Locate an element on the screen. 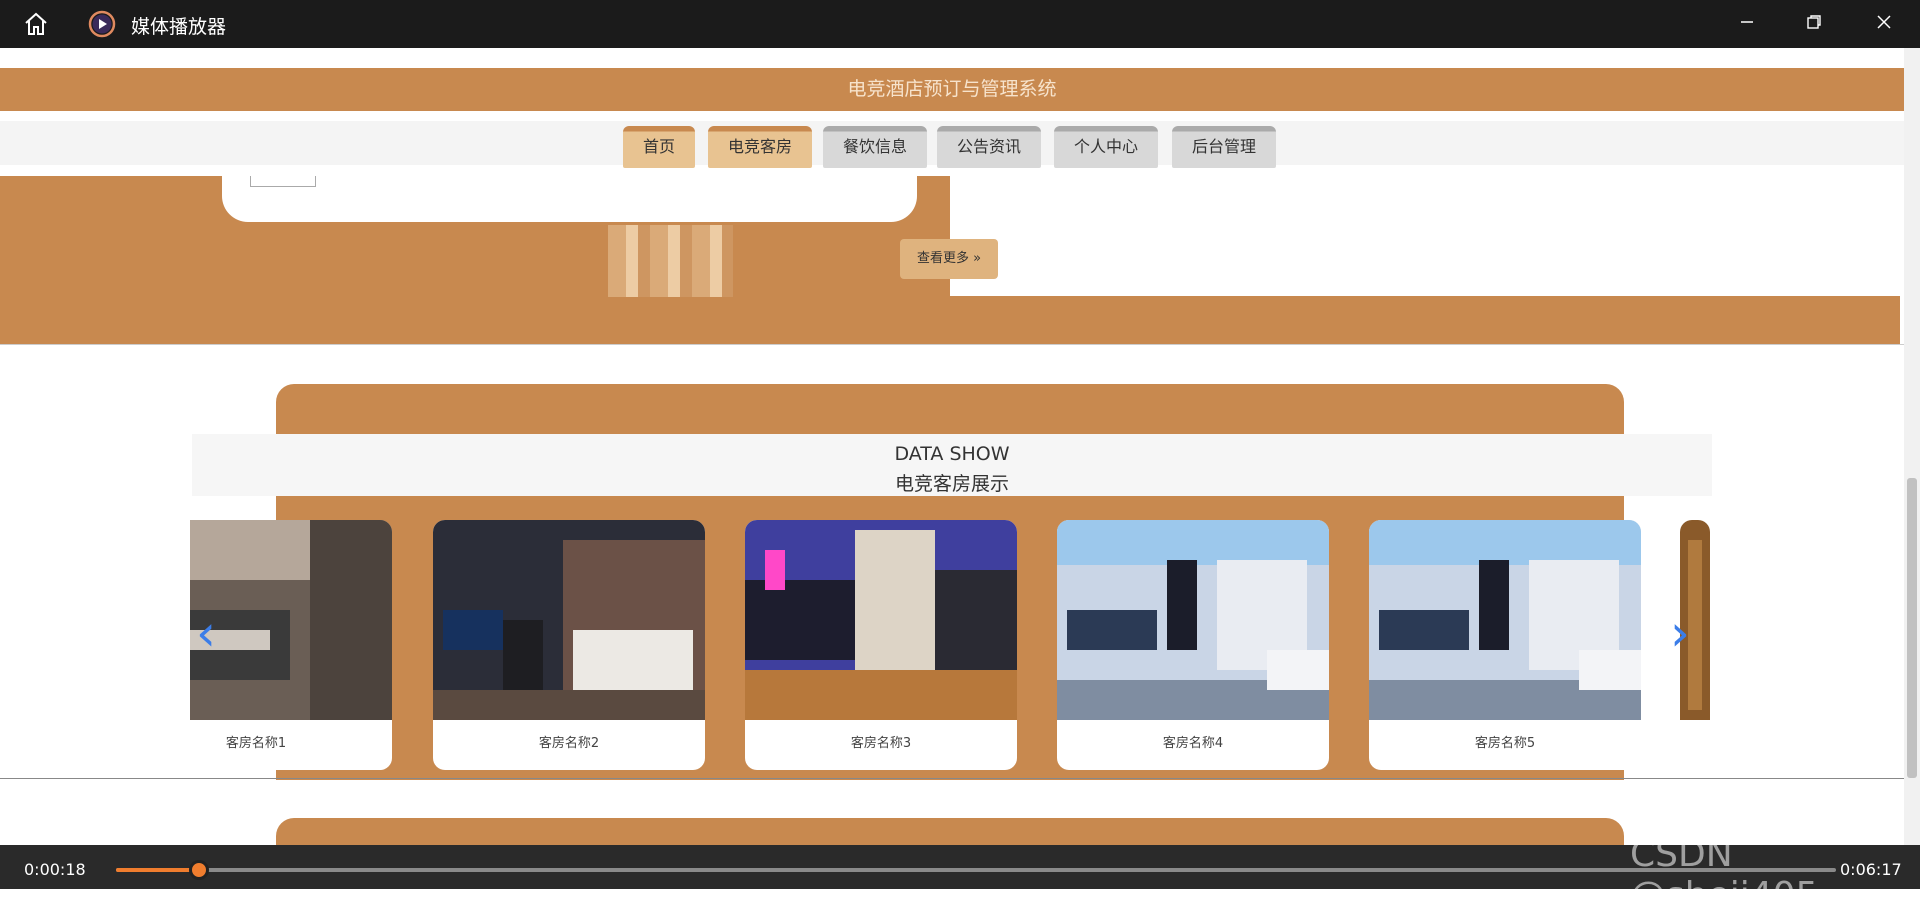 The height and width of the screenshot is (916, 1920). room-card: 客房名称4 is located at coordinates (1193, 645).